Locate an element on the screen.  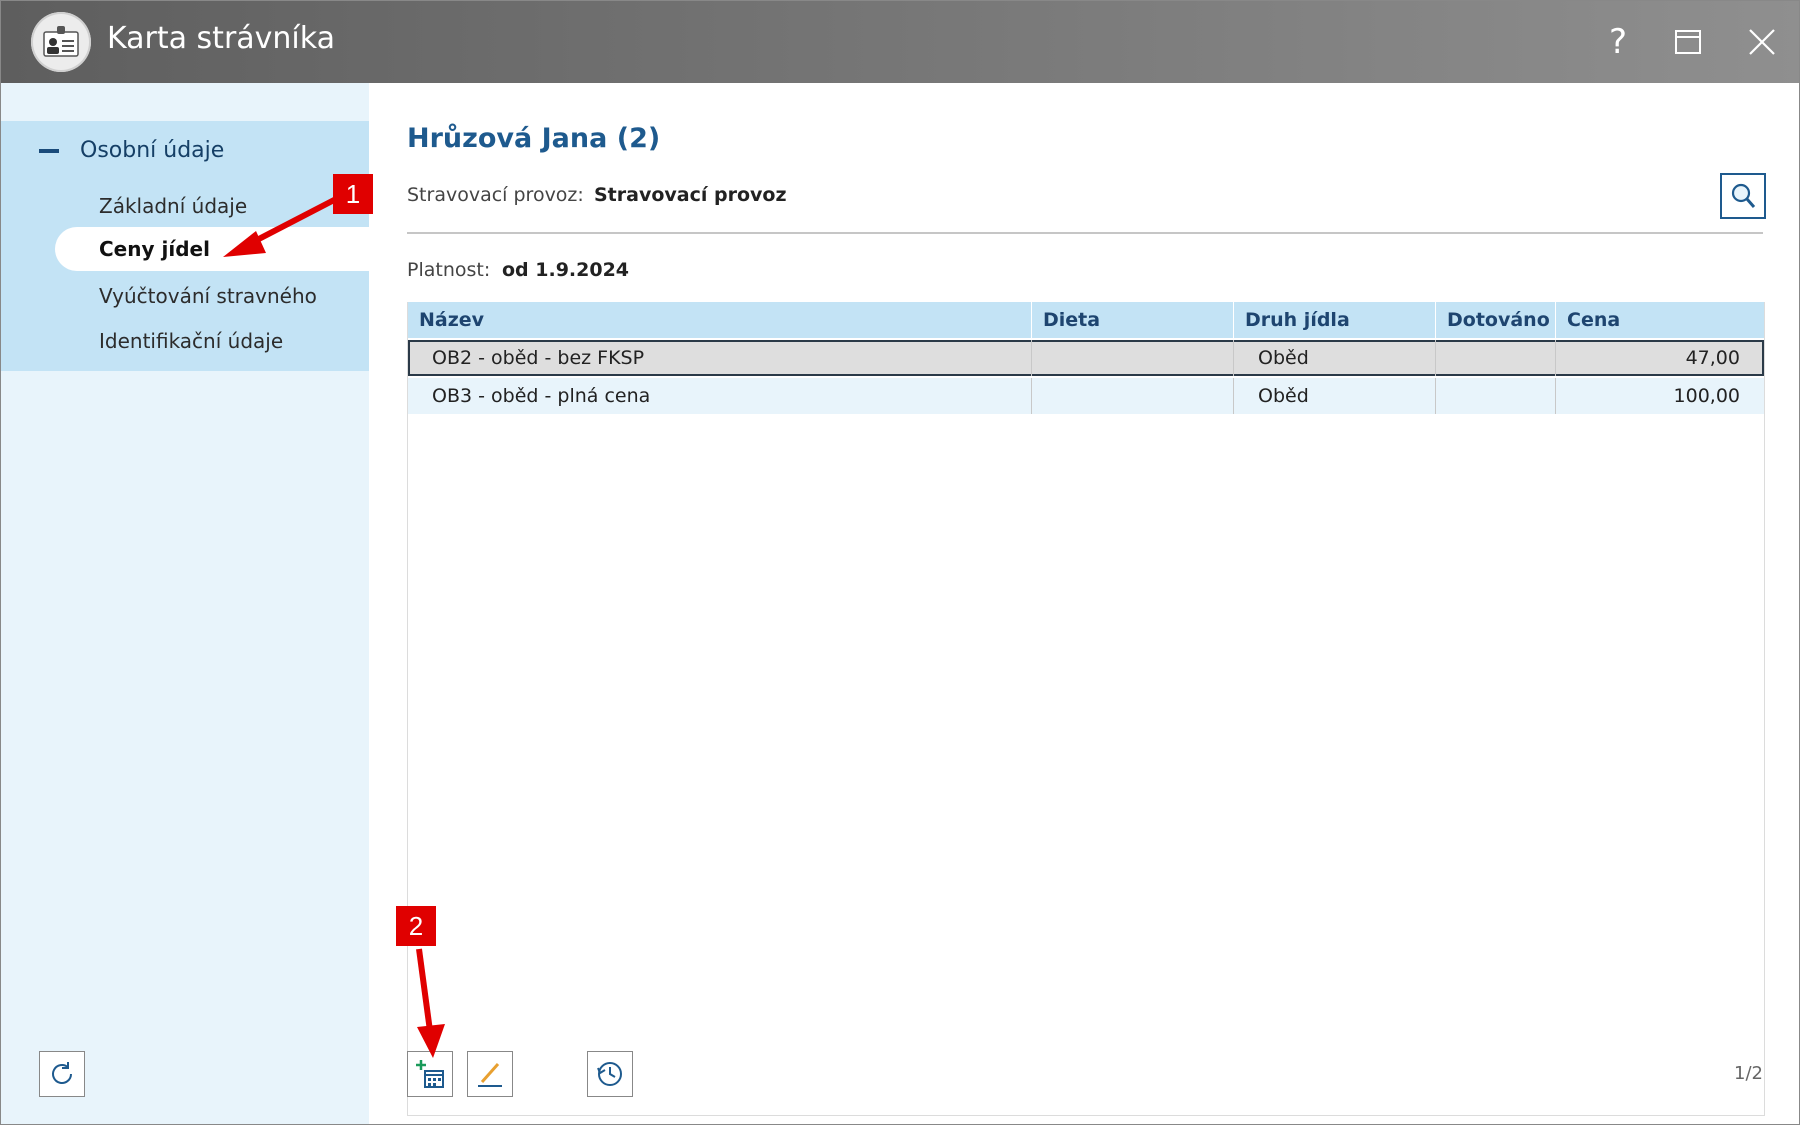
page-title: Hrůzová Jana (2) is located at coordinates (534, 138).